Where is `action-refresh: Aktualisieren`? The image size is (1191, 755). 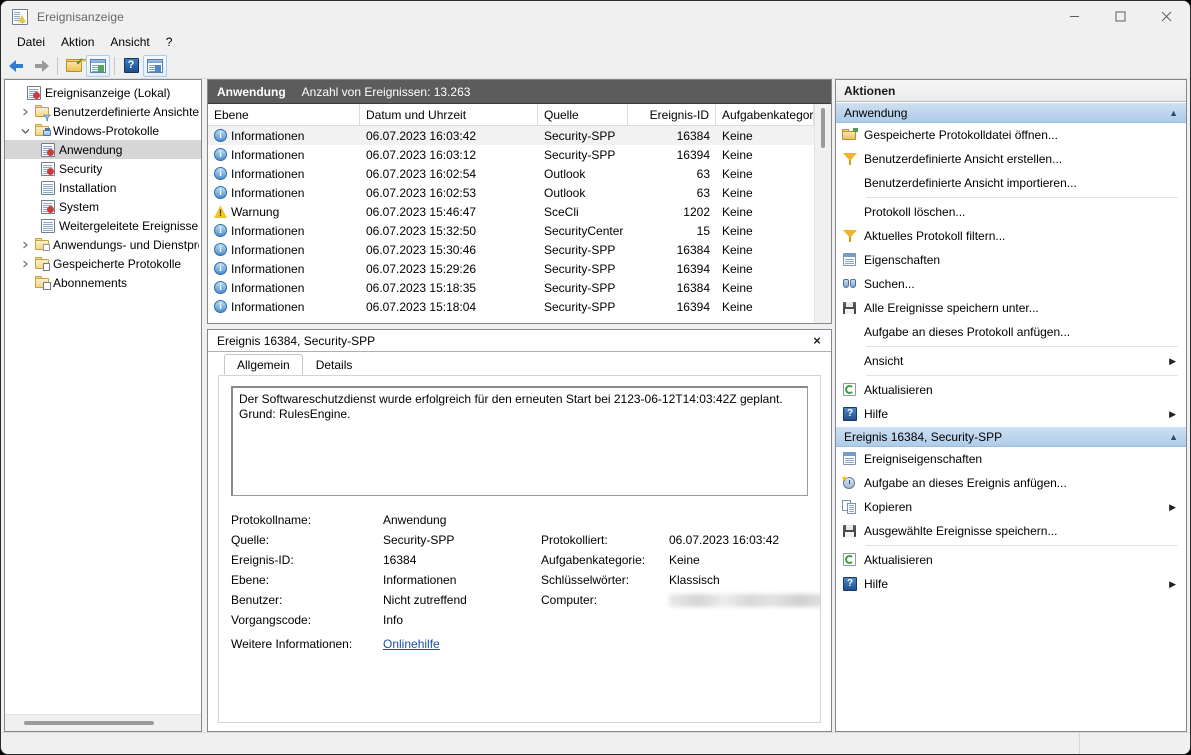 action-refresh: Aktualisieren is located at coordinates (1011, 390).